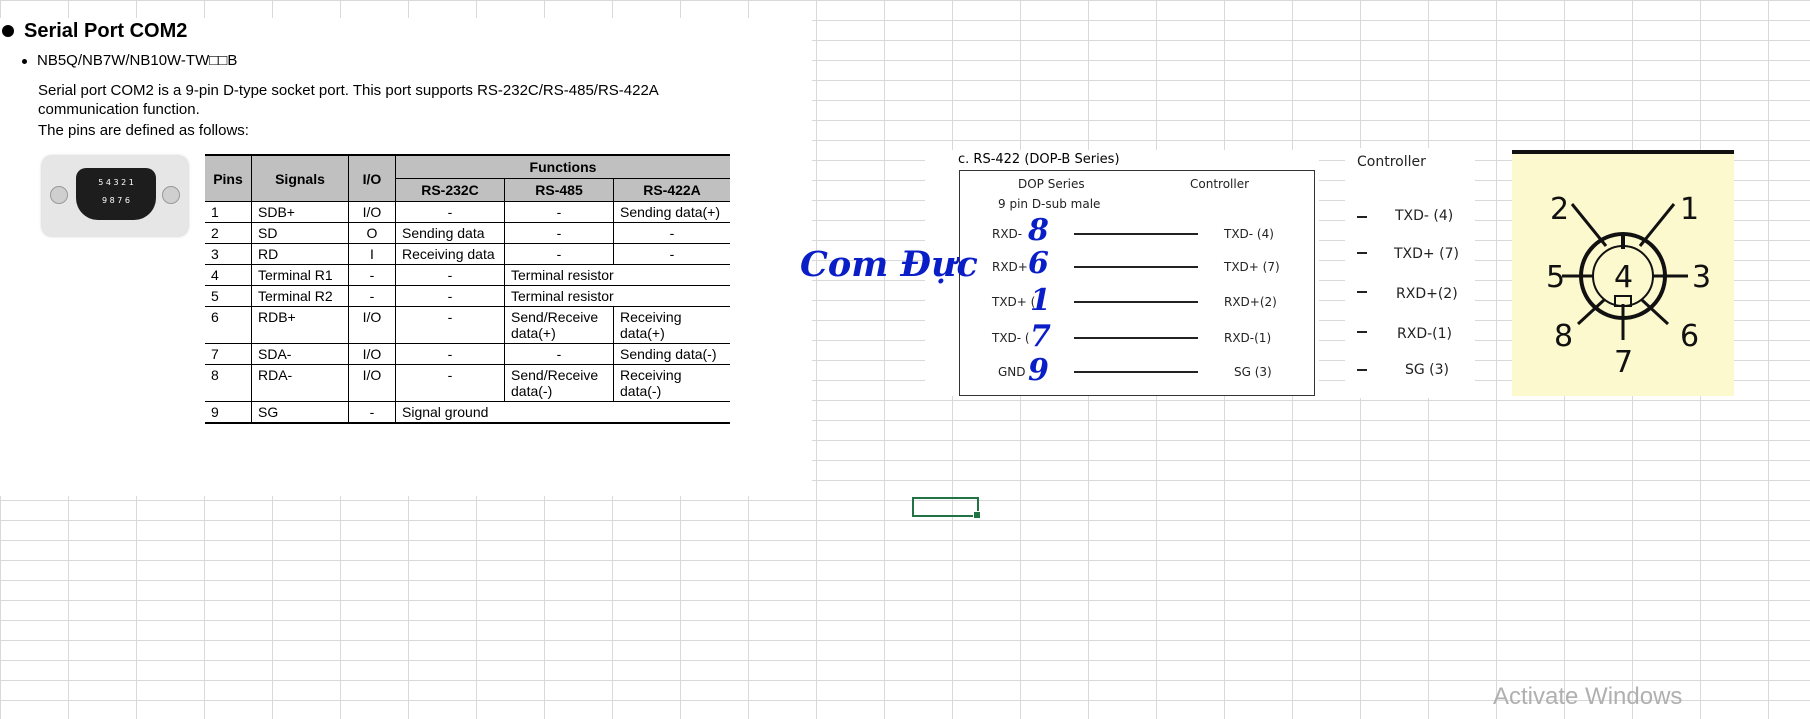 The height and width of the screenshot is (719, 1810). I want to click on cell-io: O, so click(372, 233).